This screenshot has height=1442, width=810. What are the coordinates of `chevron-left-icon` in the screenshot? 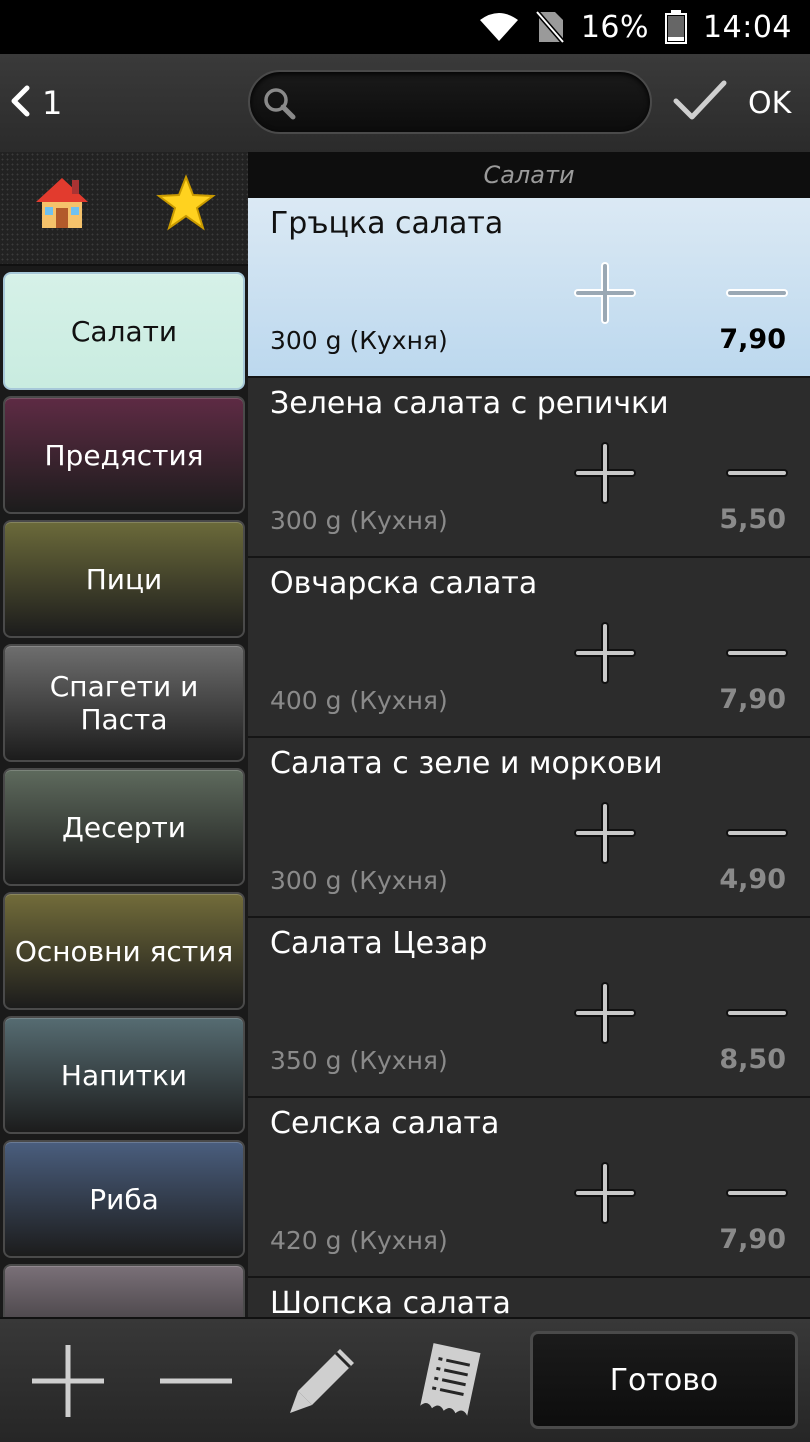 It's located at (20, 103).